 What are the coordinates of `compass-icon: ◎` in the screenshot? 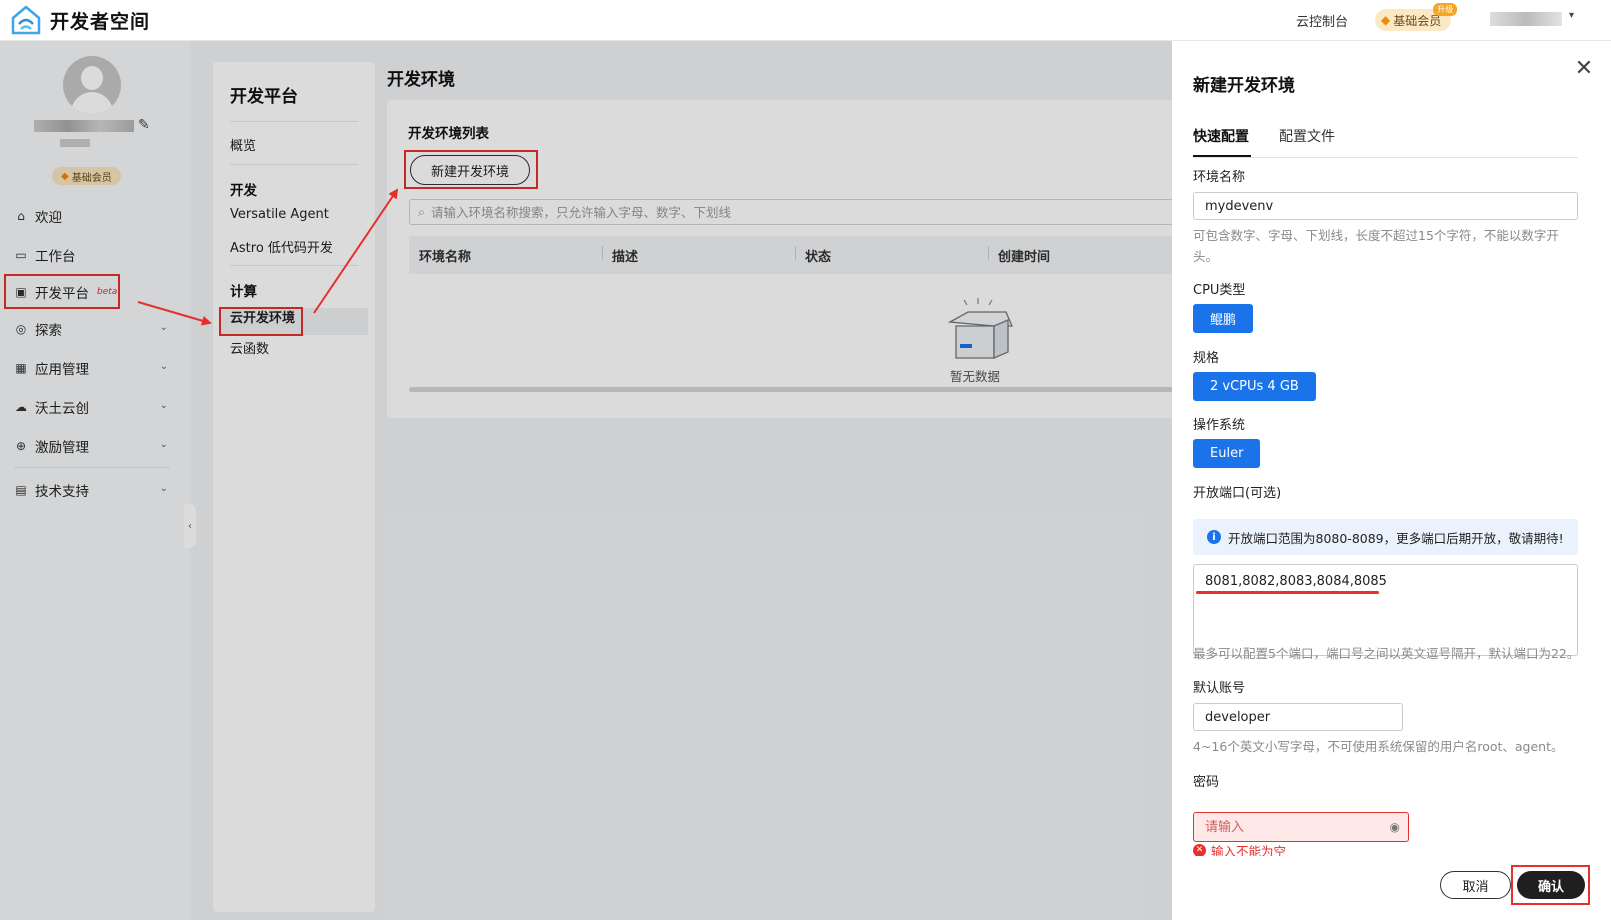 It's located at (21, 328).